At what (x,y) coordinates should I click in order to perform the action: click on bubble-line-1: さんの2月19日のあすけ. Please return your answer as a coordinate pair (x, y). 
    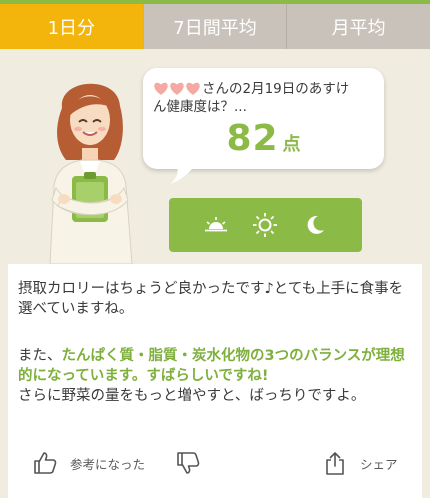
    Looking at the image, I should click on (251, 87).